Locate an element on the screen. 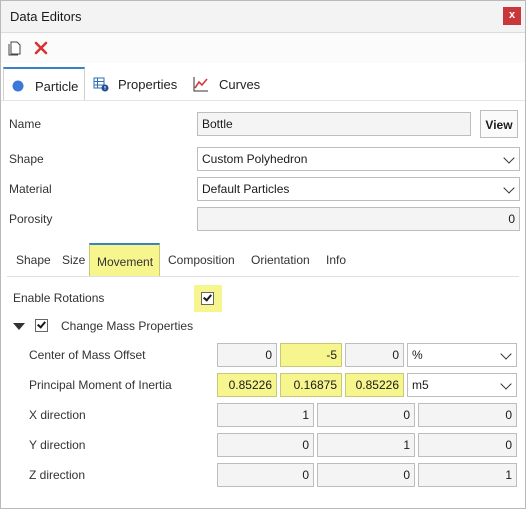  com-unit-value: % is located at coordinates (417, 355).